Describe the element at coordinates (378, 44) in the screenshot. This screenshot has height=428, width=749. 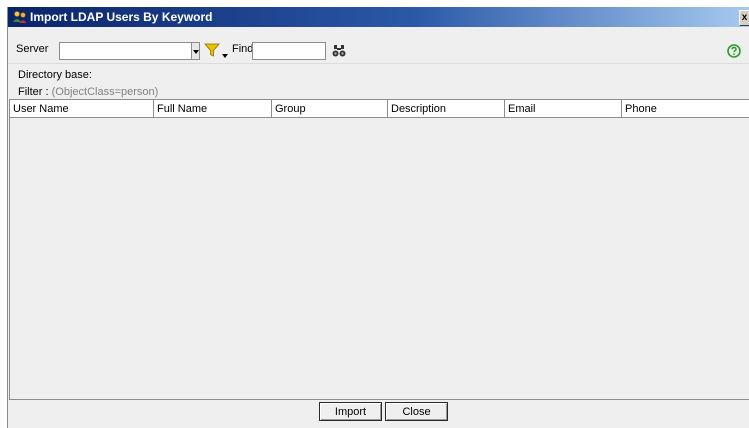
I see `toolbar: Server Find` at that location.